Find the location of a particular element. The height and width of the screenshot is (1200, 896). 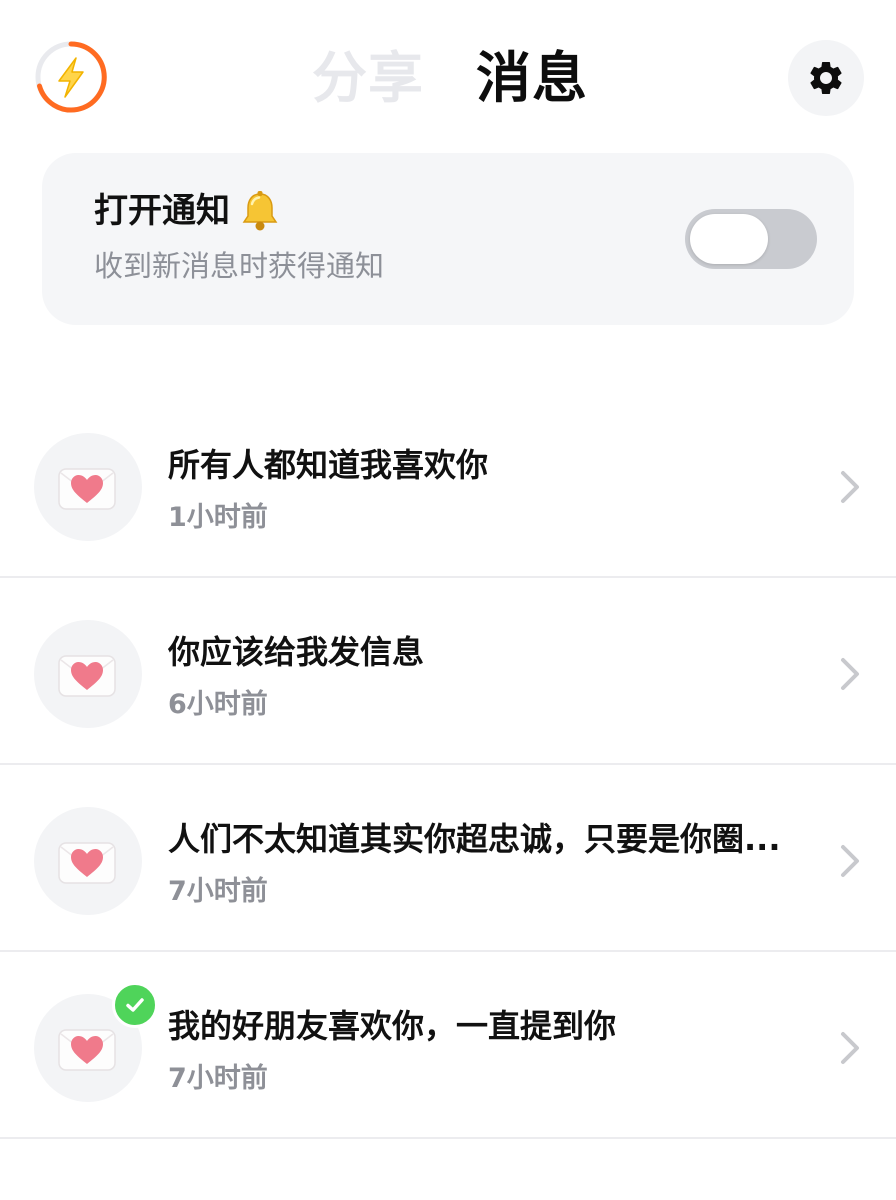

settings-button is located at coordinates (826, 78).